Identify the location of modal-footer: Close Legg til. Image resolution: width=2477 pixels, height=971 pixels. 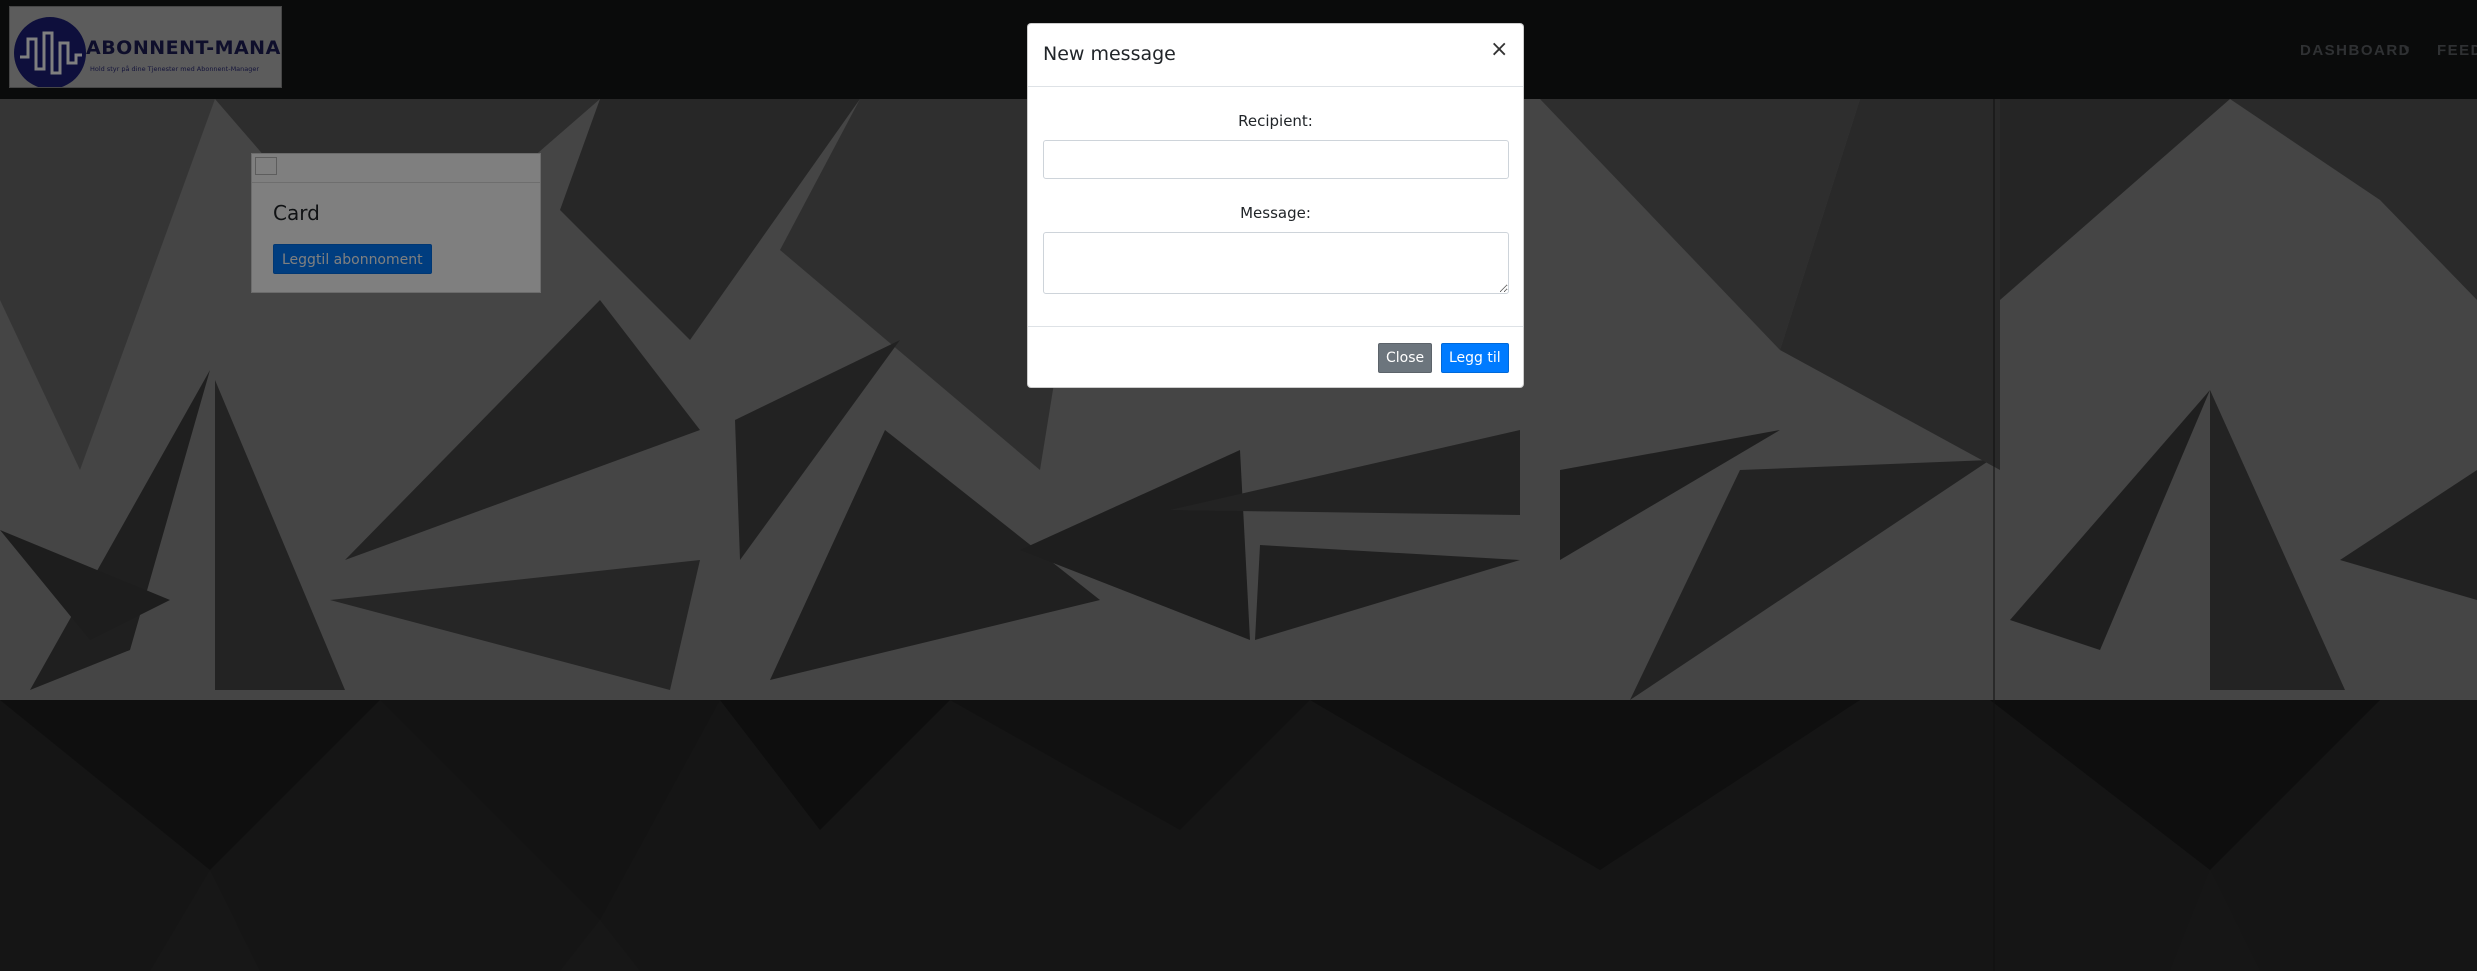
(1275, 357).